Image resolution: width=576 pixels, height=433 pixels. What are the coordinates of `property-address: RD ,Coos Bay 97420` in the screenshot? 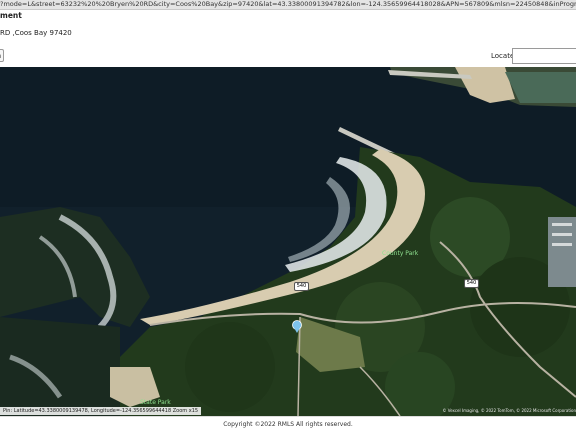 It's located at (36, 33).